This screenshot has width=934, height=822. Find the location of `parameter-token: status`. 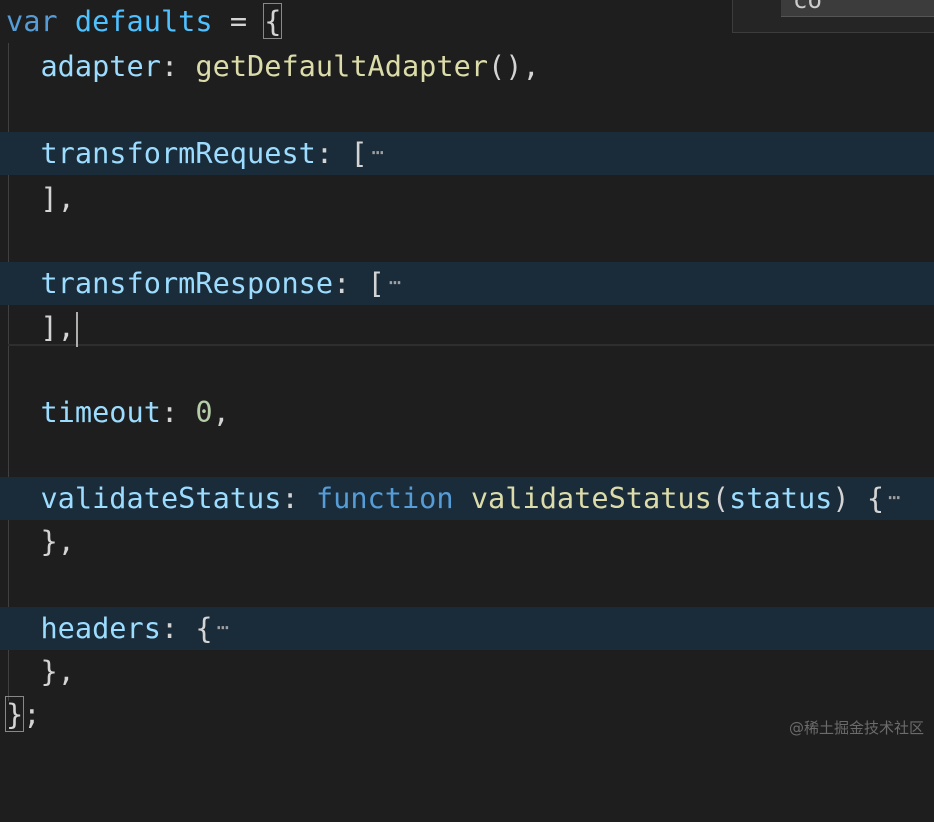

parameter-token: status is located at coordinates (781, 498).